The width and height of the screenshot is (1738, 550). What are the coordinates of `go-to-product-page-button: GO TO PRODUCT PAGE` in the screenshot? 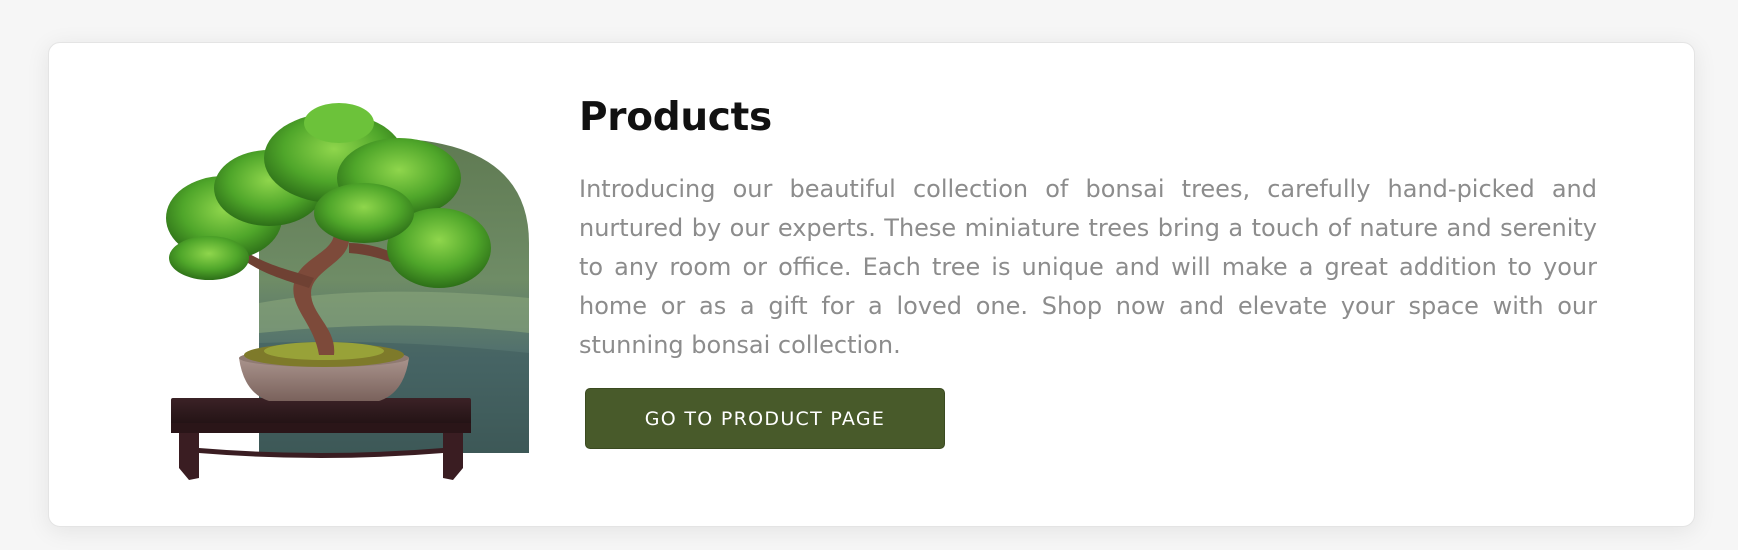 It's located at (765, 418).